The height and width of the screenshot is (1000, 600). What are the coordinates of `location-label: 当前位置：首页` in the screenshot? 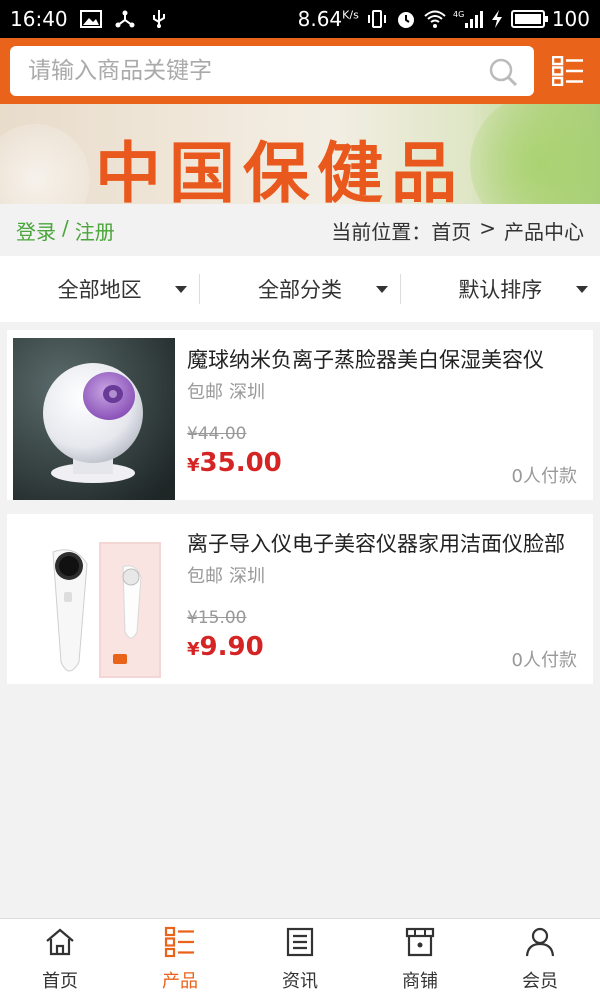 It's located at (401, 231).